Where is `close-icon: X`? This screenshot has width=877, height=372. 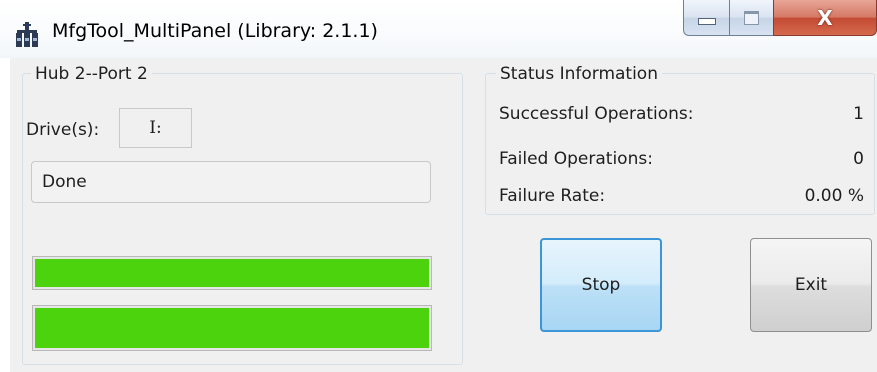
close-icon: X is located at coordinates (825, 17).